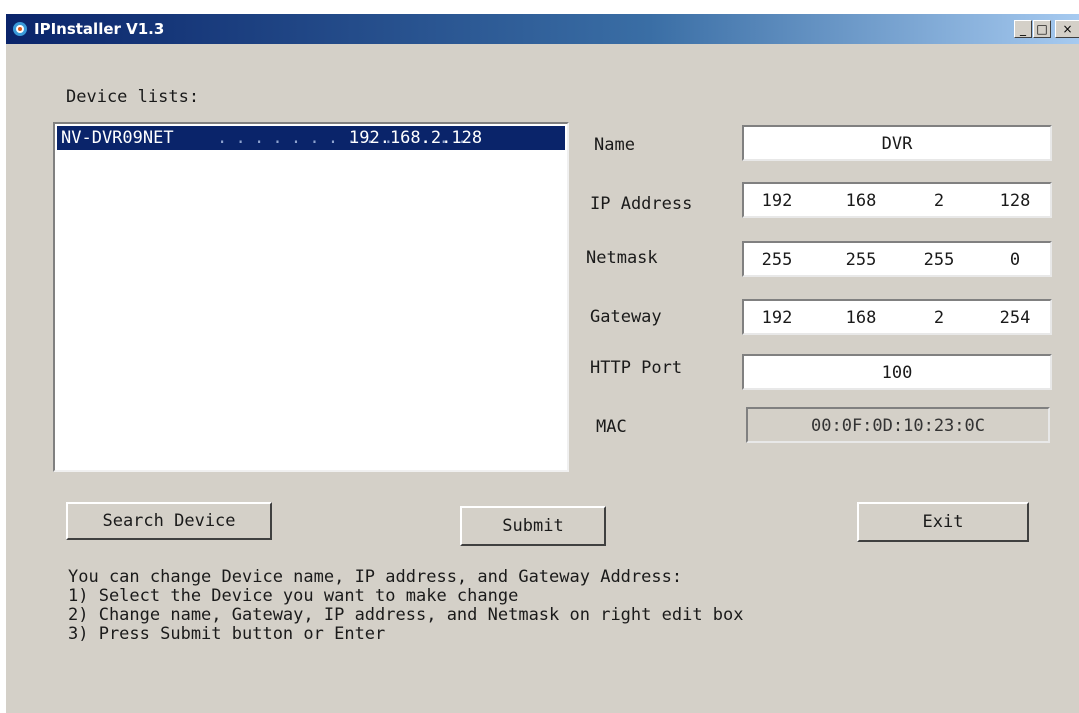 This screenshot has height=713, width=1079. Describe the element at coordinates (861, 318) in the screenshot. I see `gateway-octet-2: 168` at that location.